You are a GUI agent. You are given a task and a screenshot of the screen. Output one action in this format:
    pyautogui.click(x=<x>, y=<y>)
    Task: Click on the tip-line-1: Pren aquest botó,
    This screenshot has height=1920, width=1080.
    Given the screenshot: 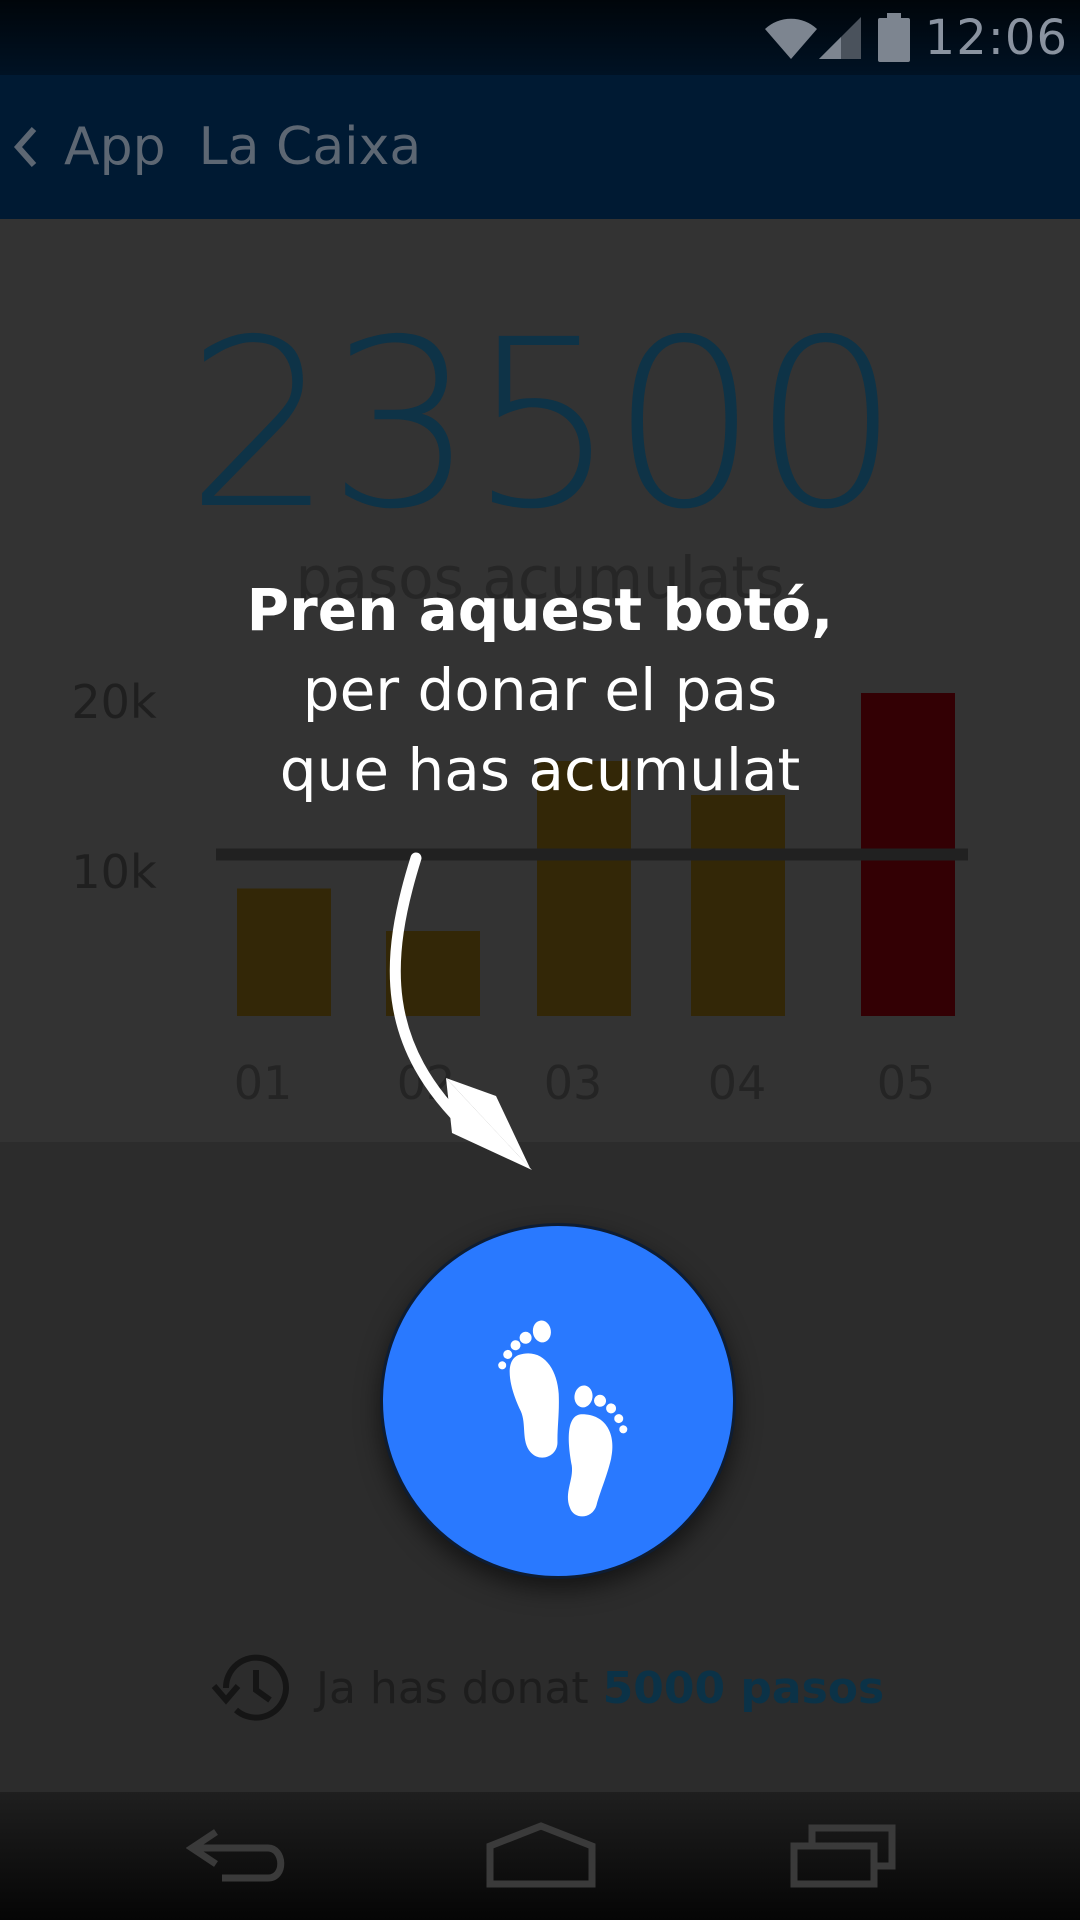 What is the action you would take?
    pyautogui.click(x=540, y=610)
    